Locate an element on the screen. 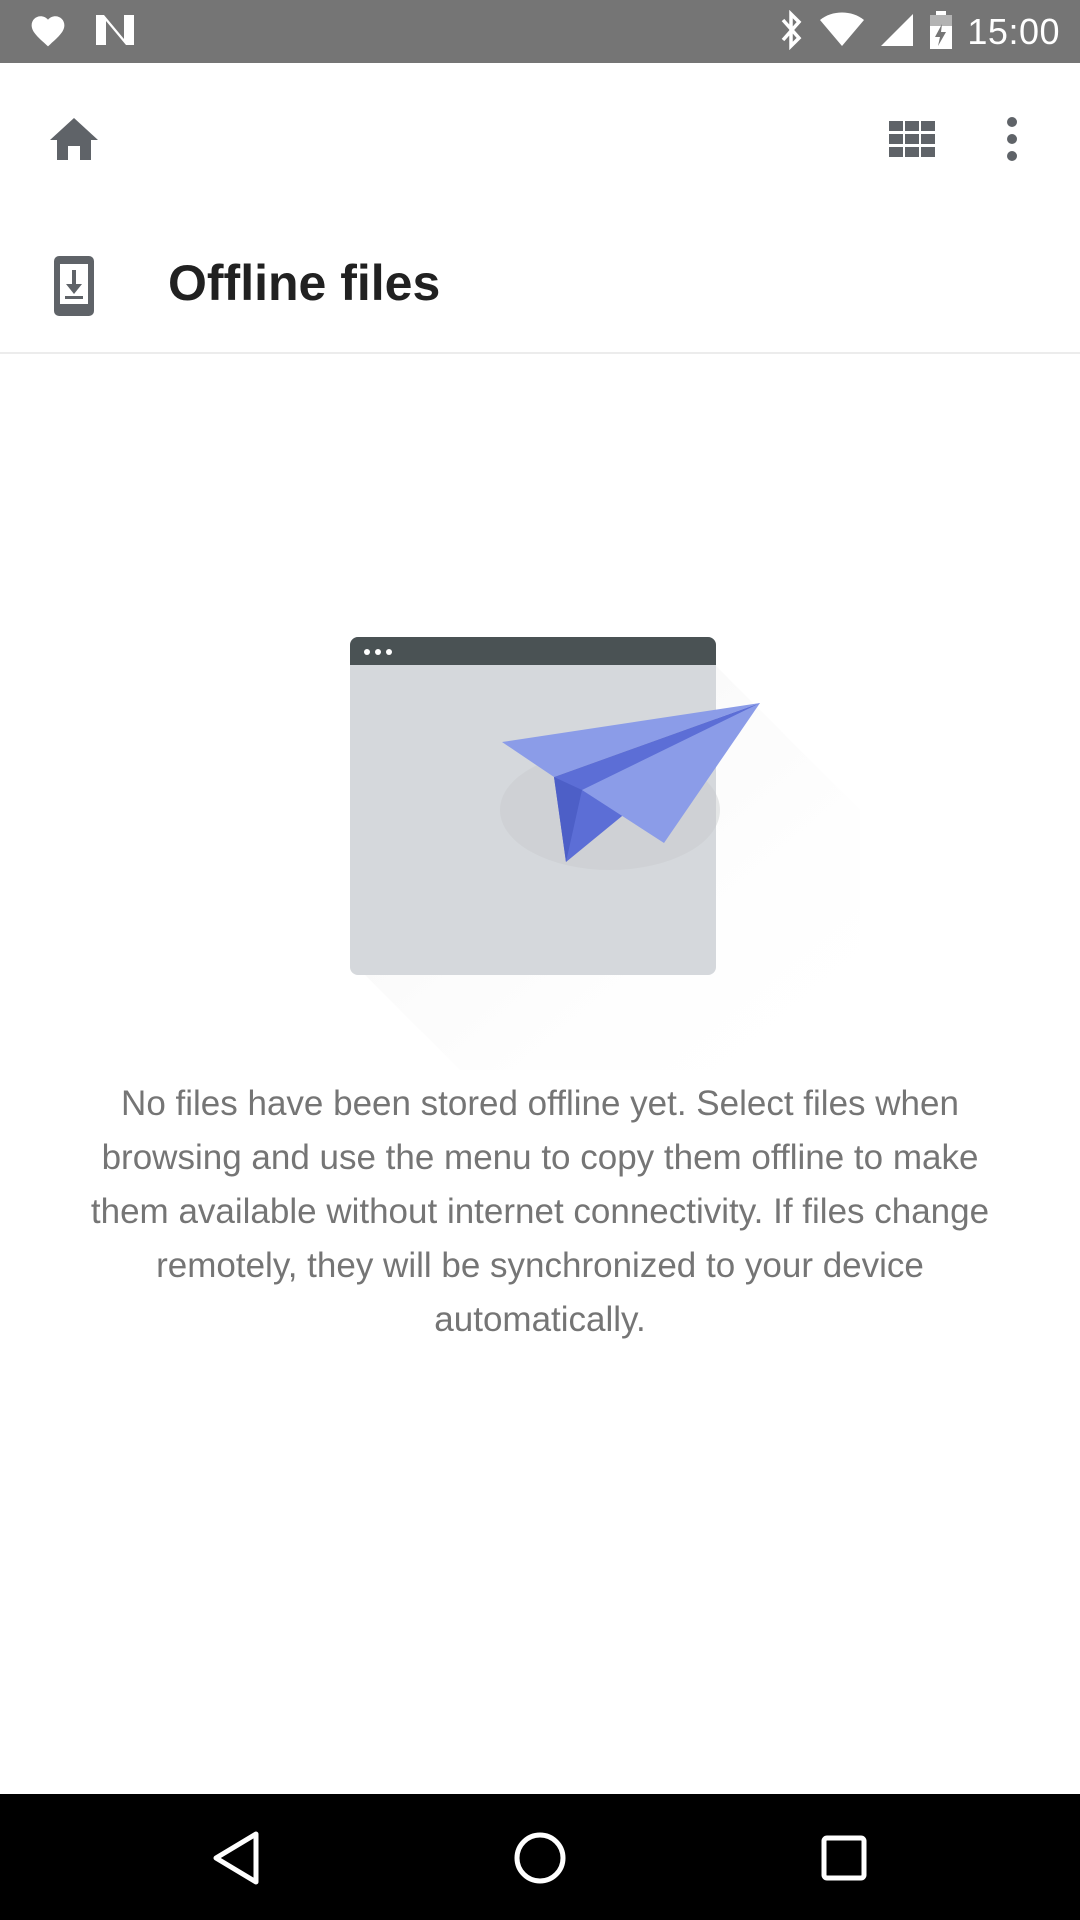 This screenshot has height=1920, width=1080. nav-recents-button is located at coordinates (844, 1858).